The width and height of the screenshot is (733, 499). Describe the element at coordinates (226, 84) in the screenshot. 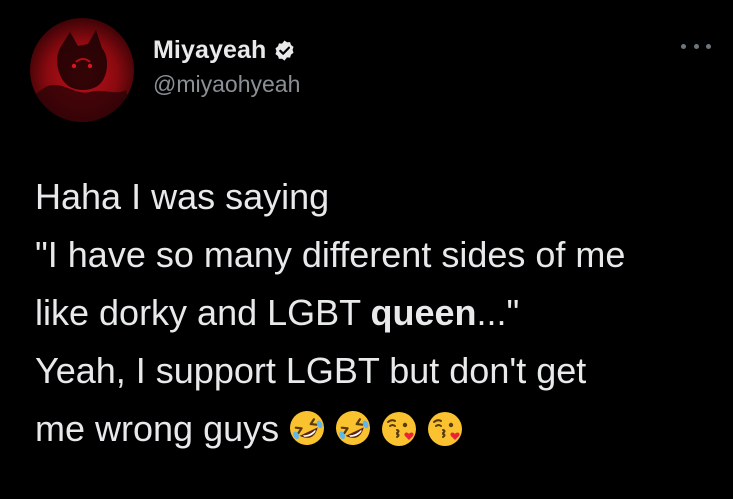

I see `user-handle: @miyaohyeah` at that location.